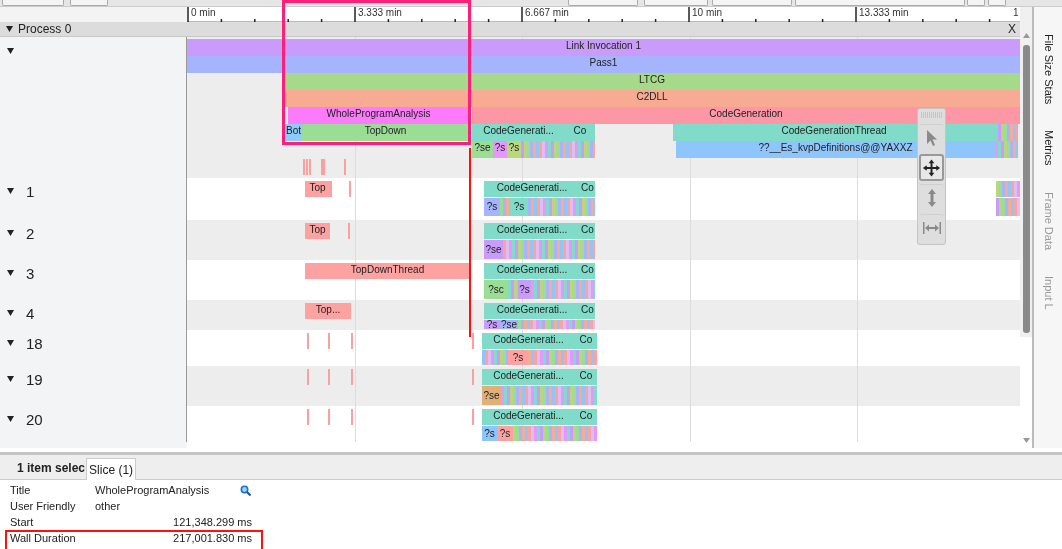 The width and height of the screenshot is (1062, 549). I want to click on scroll-down-icon, so click(1026, 440).